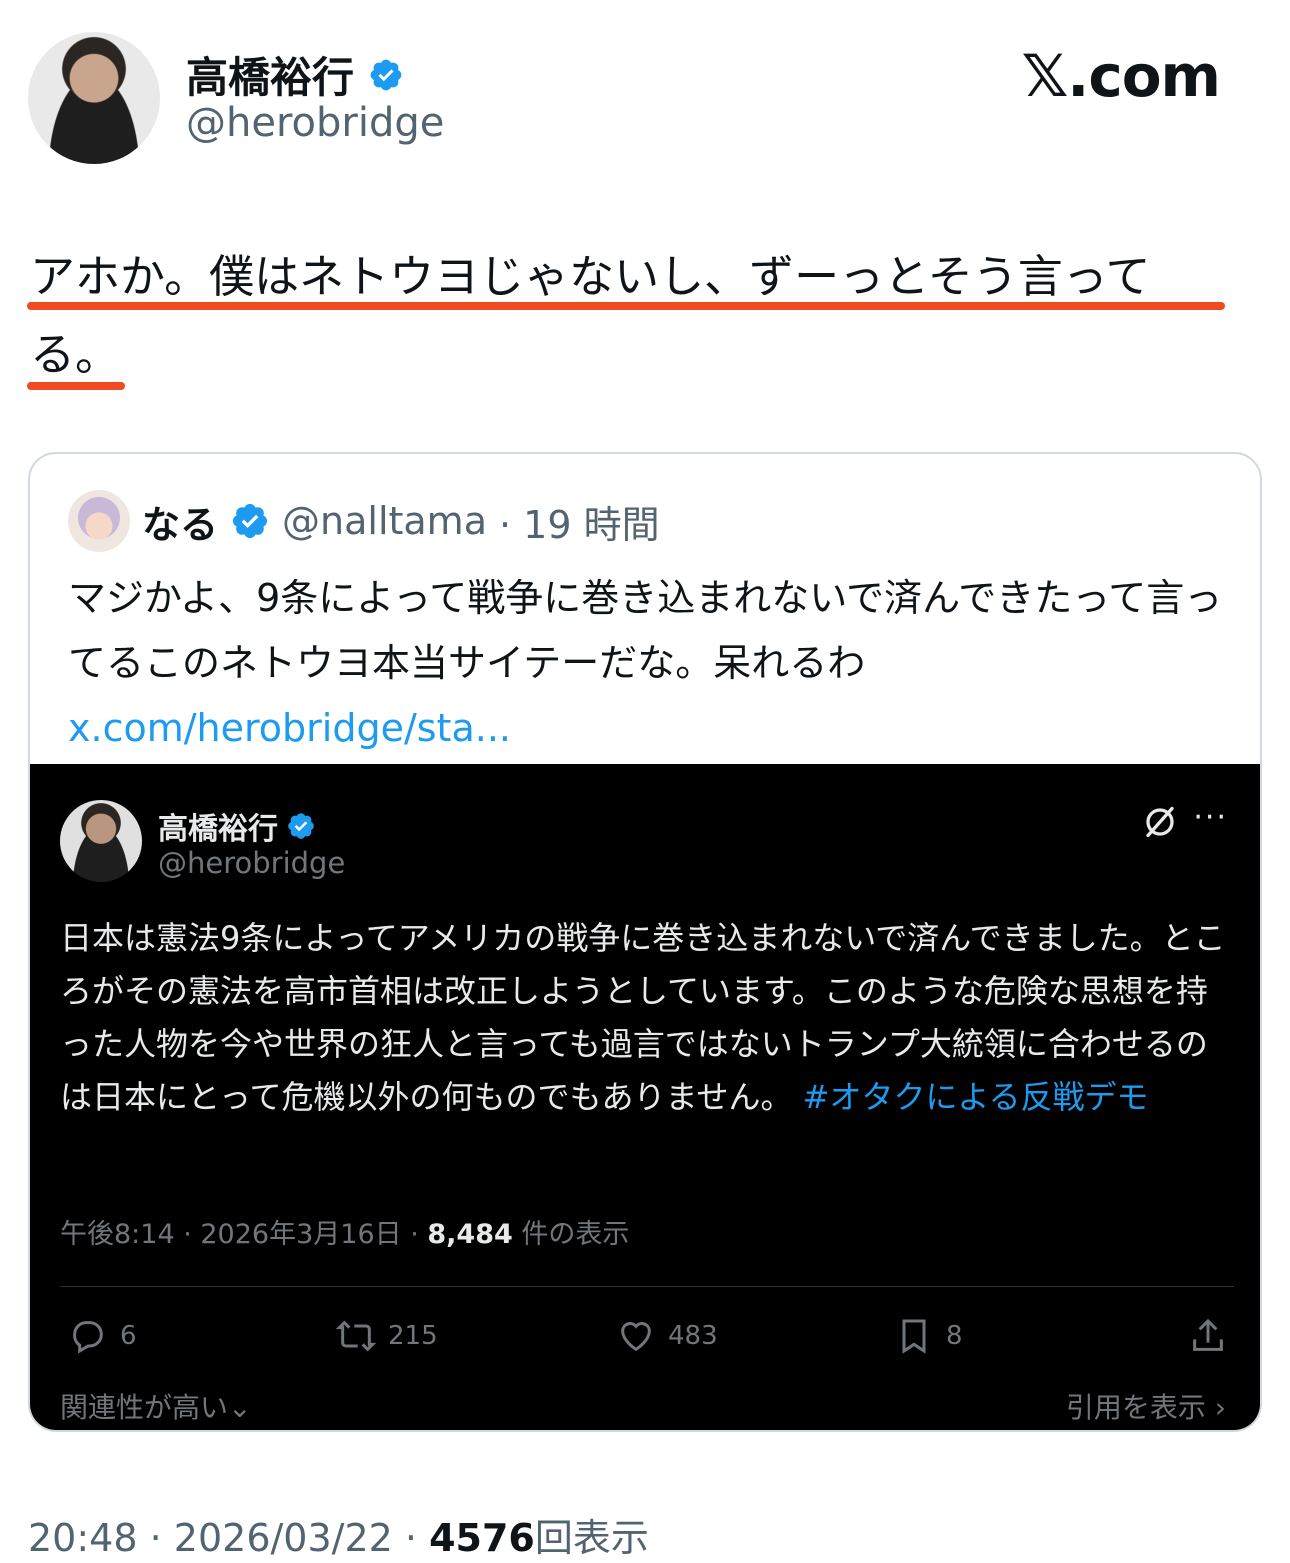 The image size is (1290, 1563). I want to click on bookmark-count: 8, so click(954, 1336).